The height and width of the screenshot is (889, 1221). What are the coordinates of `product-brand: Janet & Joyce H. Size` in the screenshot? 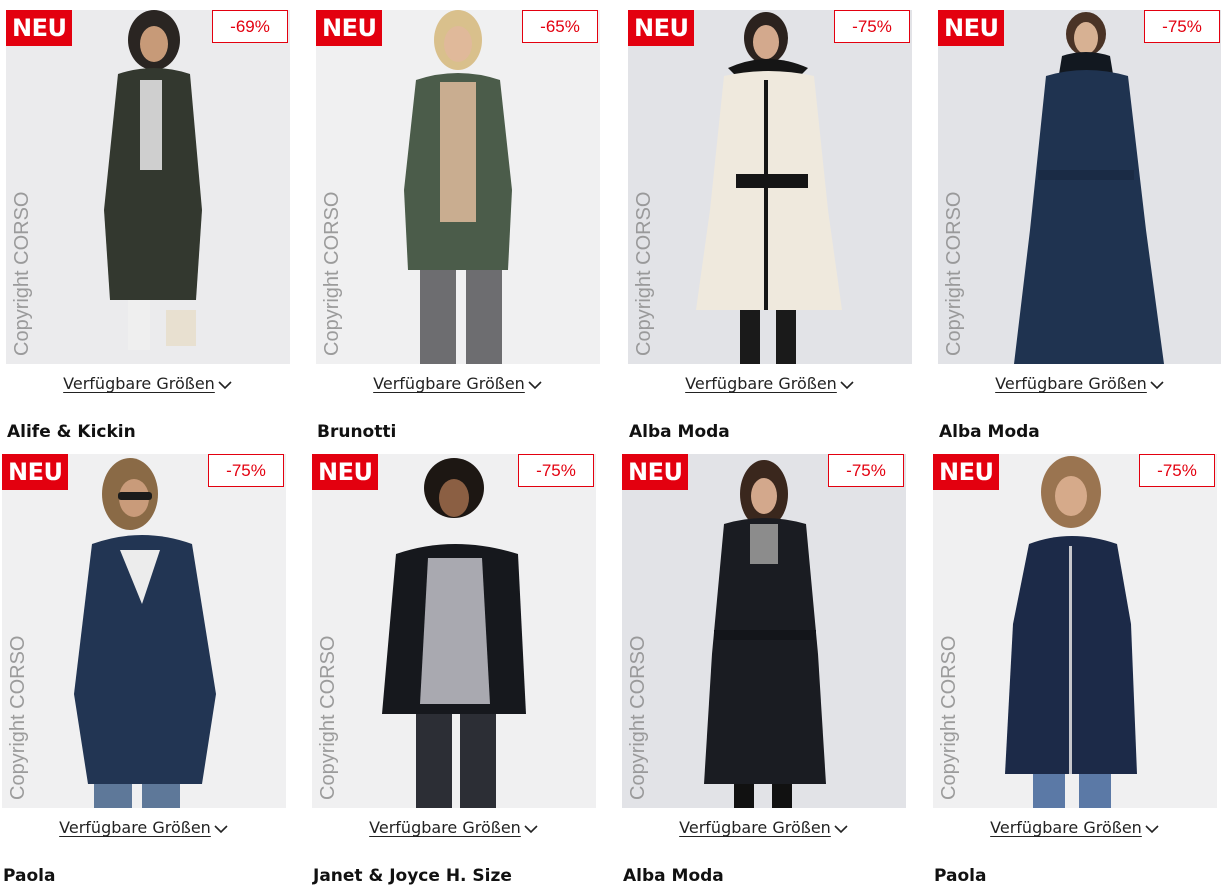 It's located at (454, 876).